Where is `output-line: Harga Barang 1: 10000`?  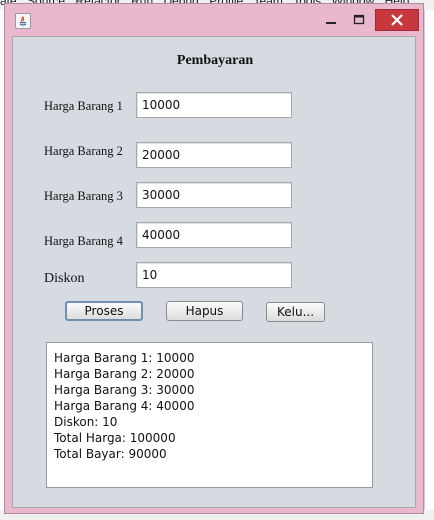
output-line: Harga Barang 1: 10000 is located at coordinates (124, 358).